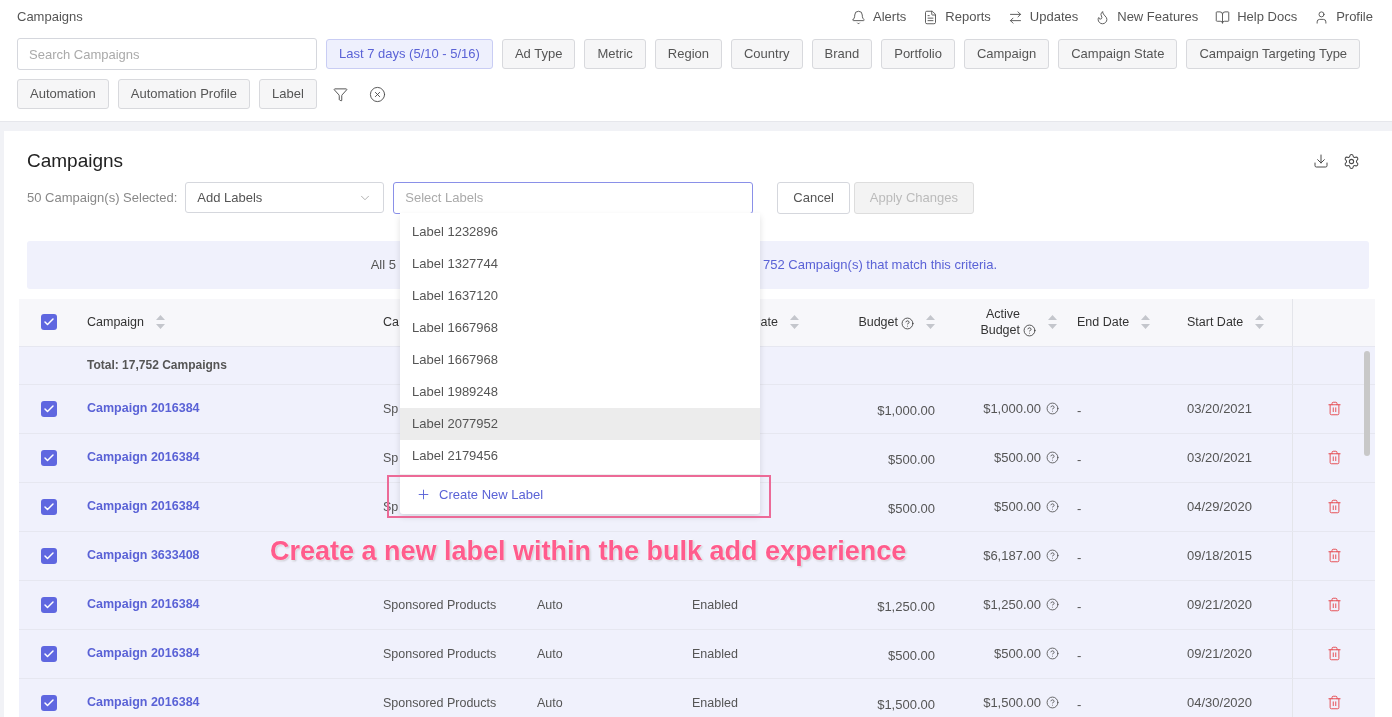  Describe the element at coordinates (1006, 54) in the screenshot. I see `filter-chip: Campaign` at that location.